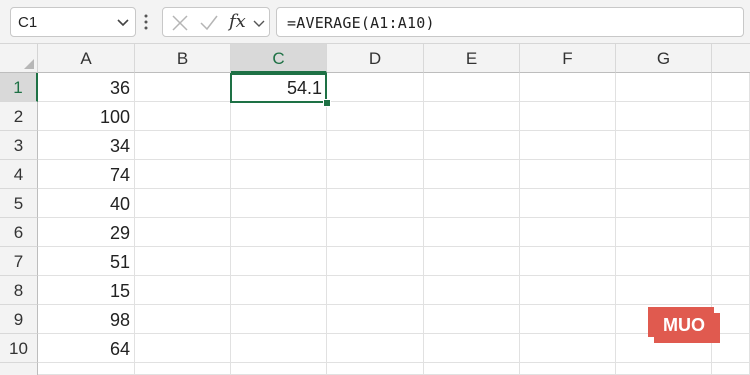 The image size is (750, 375). What do you see at coordinates (183, 232) in the screenshot?
I see `cell-b6` at bounding box center [183, 232].